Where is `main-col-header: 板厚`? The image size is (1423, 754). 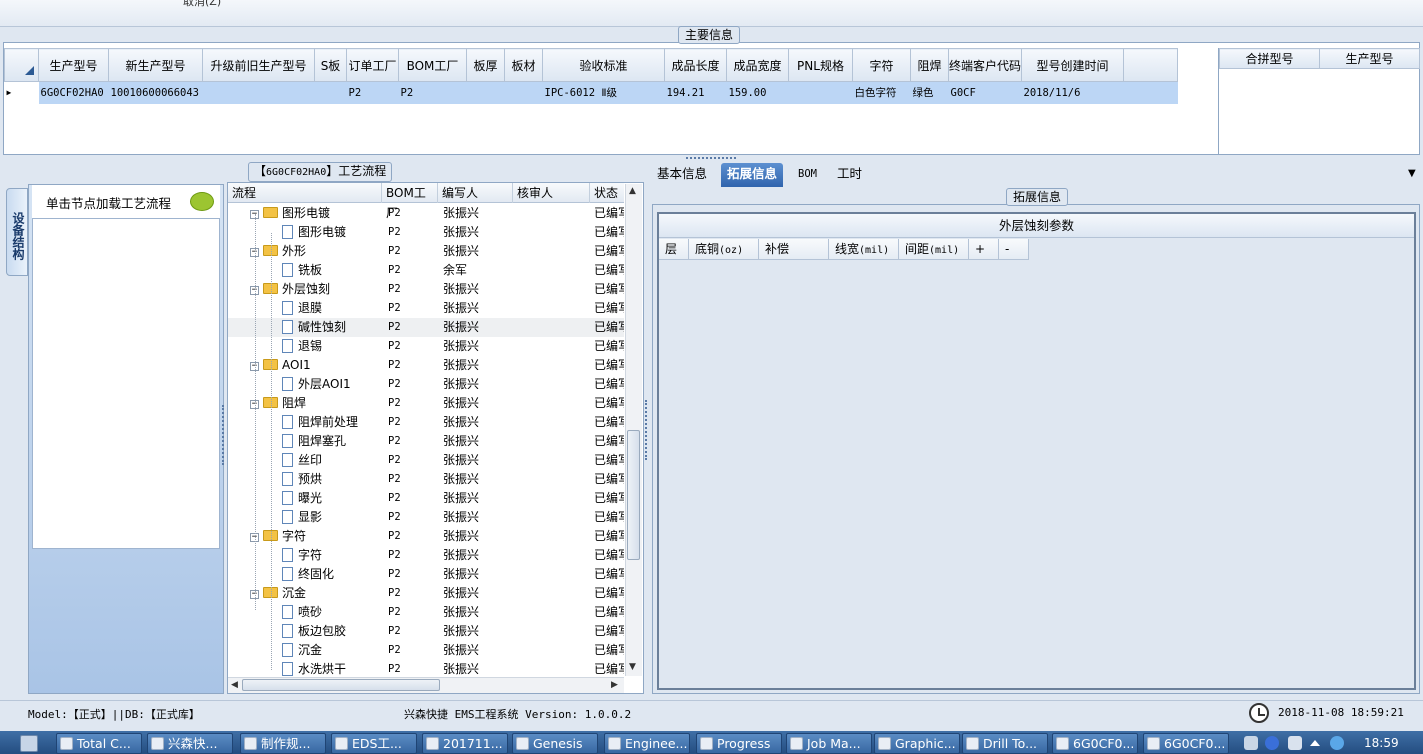 main-col-header: 板厚 is located at coordinates (485, 65).